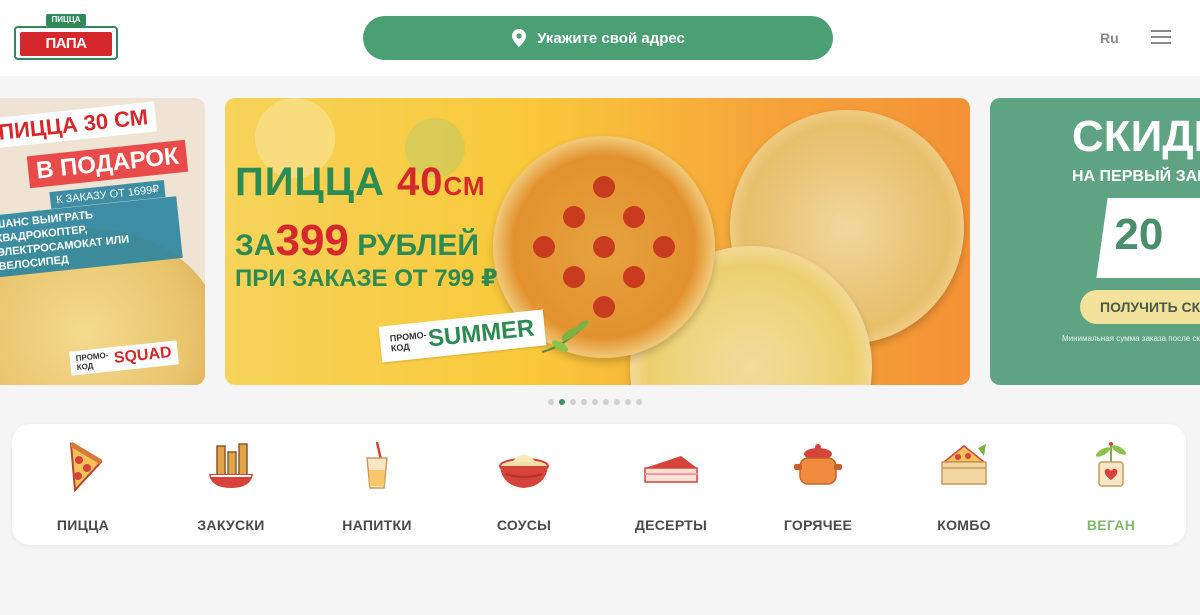 The height and width of the screenshot is (615, 1200). What do you see at coordinates (1136, 136) in the screenshot?
I see `slide-title: СКИДКА` at bounding box center [1136, 136].